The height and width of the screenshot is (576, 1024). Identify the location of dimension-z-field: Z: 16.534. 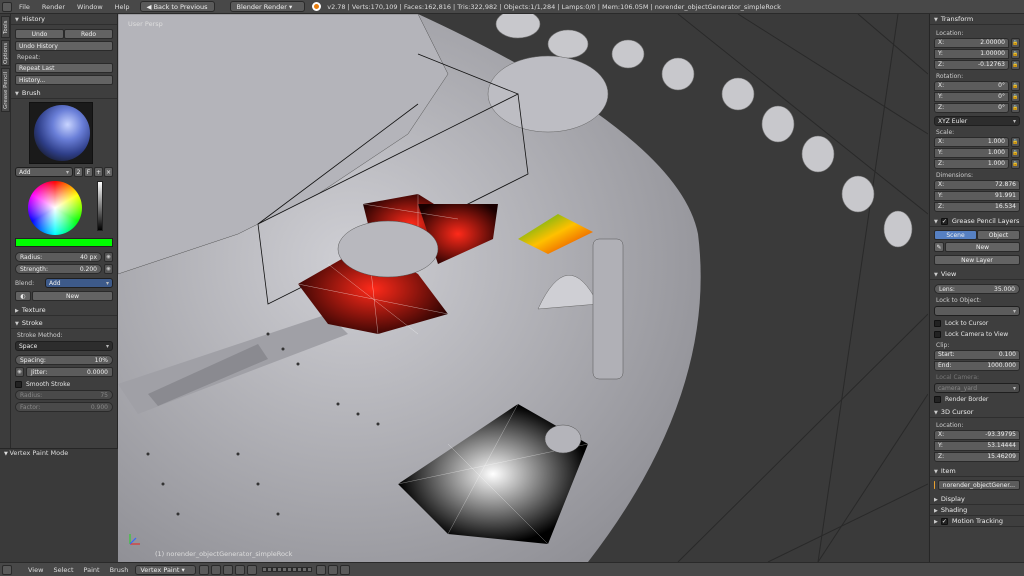
(977, 207).